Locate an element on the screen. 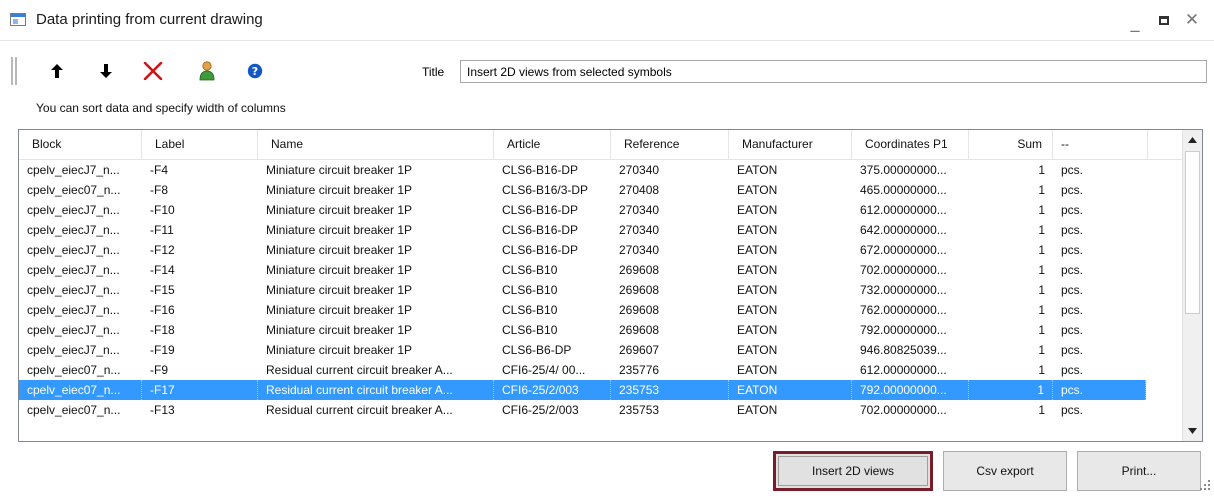 The height and width of the screenshot is (499, 1214). cell-label: -F10 is located at coordinates (162, 210).